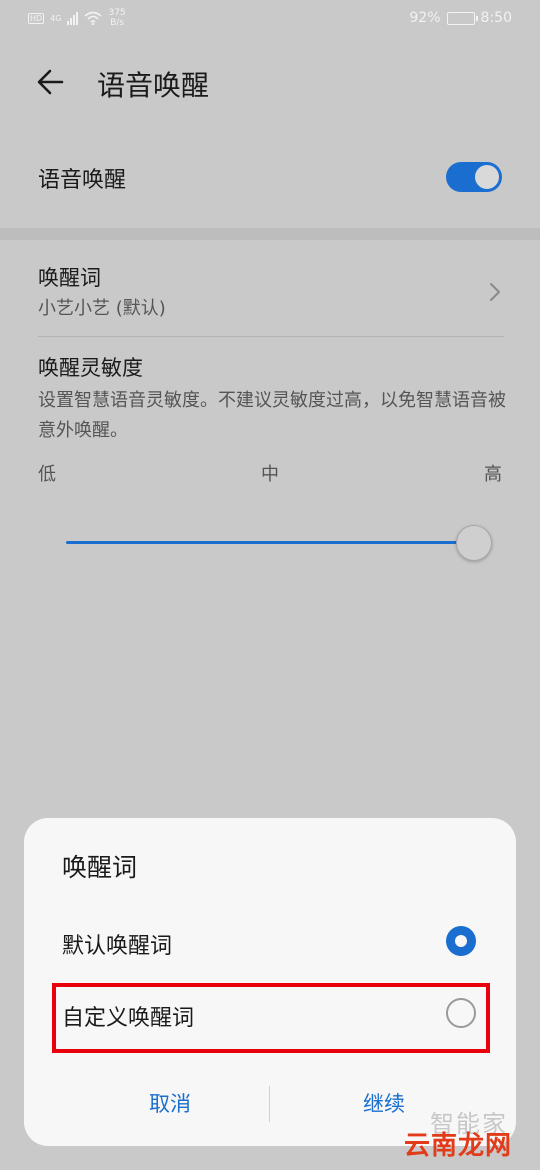 The width and height of the screenshot is (540, 1170). I want to click on watermark-bottom: 云南龙网, so click(458, 1146).